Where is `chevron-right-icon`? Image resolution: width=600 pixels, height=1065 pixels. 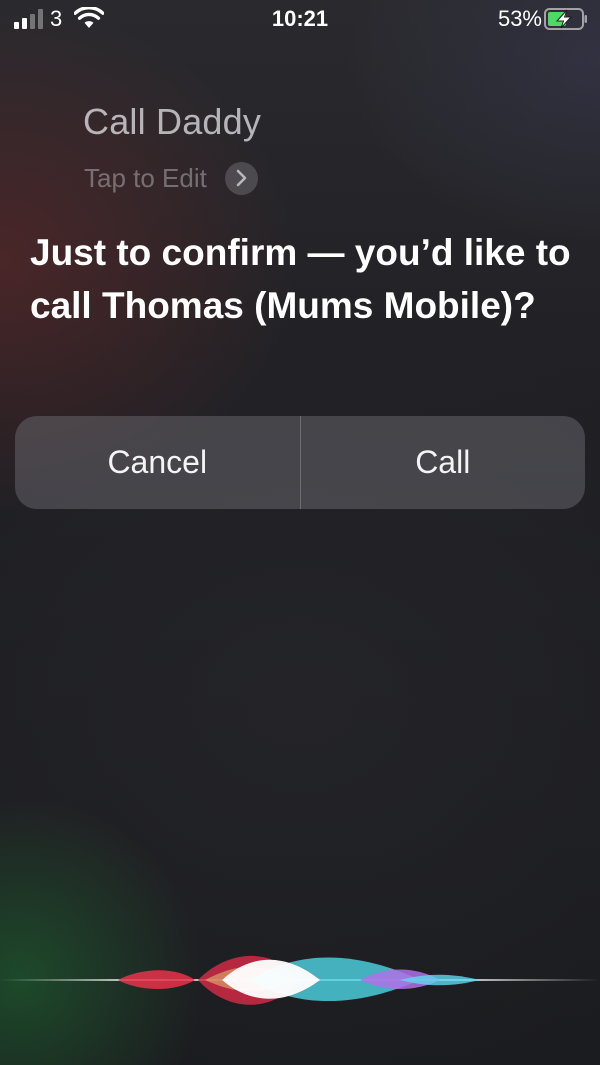 chevron-right-icon is located at coordinates (241, 178).